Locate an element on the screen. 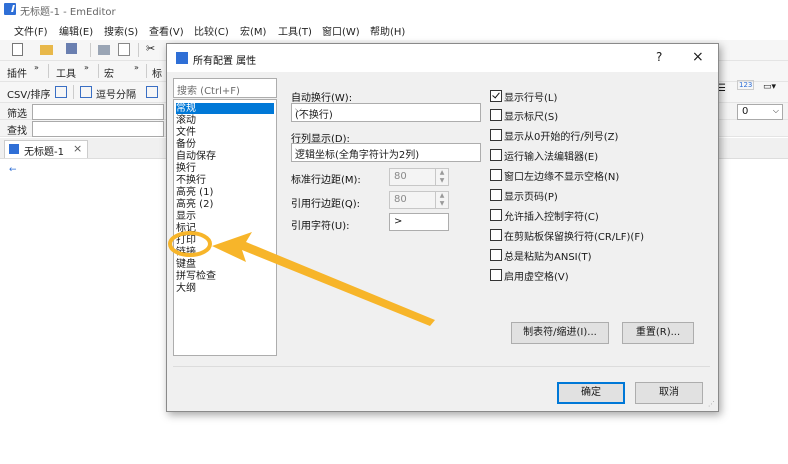 Image resolution: width=788 pixels, height=464 pixels. highlight-circle-icon is located at coordinates (190, 244).